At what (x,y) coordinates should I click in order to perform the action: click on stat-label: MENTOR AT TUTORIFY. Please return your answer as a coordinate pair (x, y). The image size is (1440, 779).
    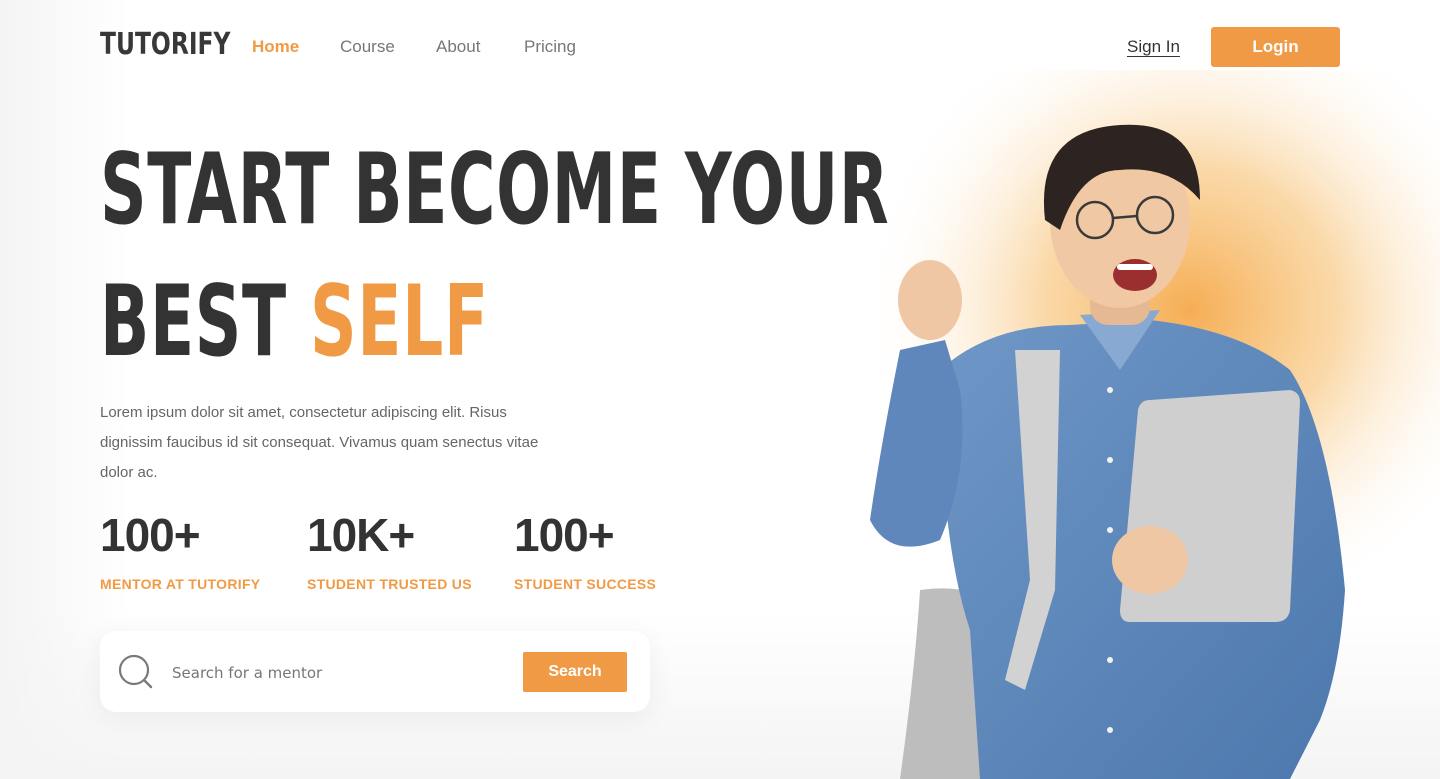
    Looking at the image, I should click on (180, 584).